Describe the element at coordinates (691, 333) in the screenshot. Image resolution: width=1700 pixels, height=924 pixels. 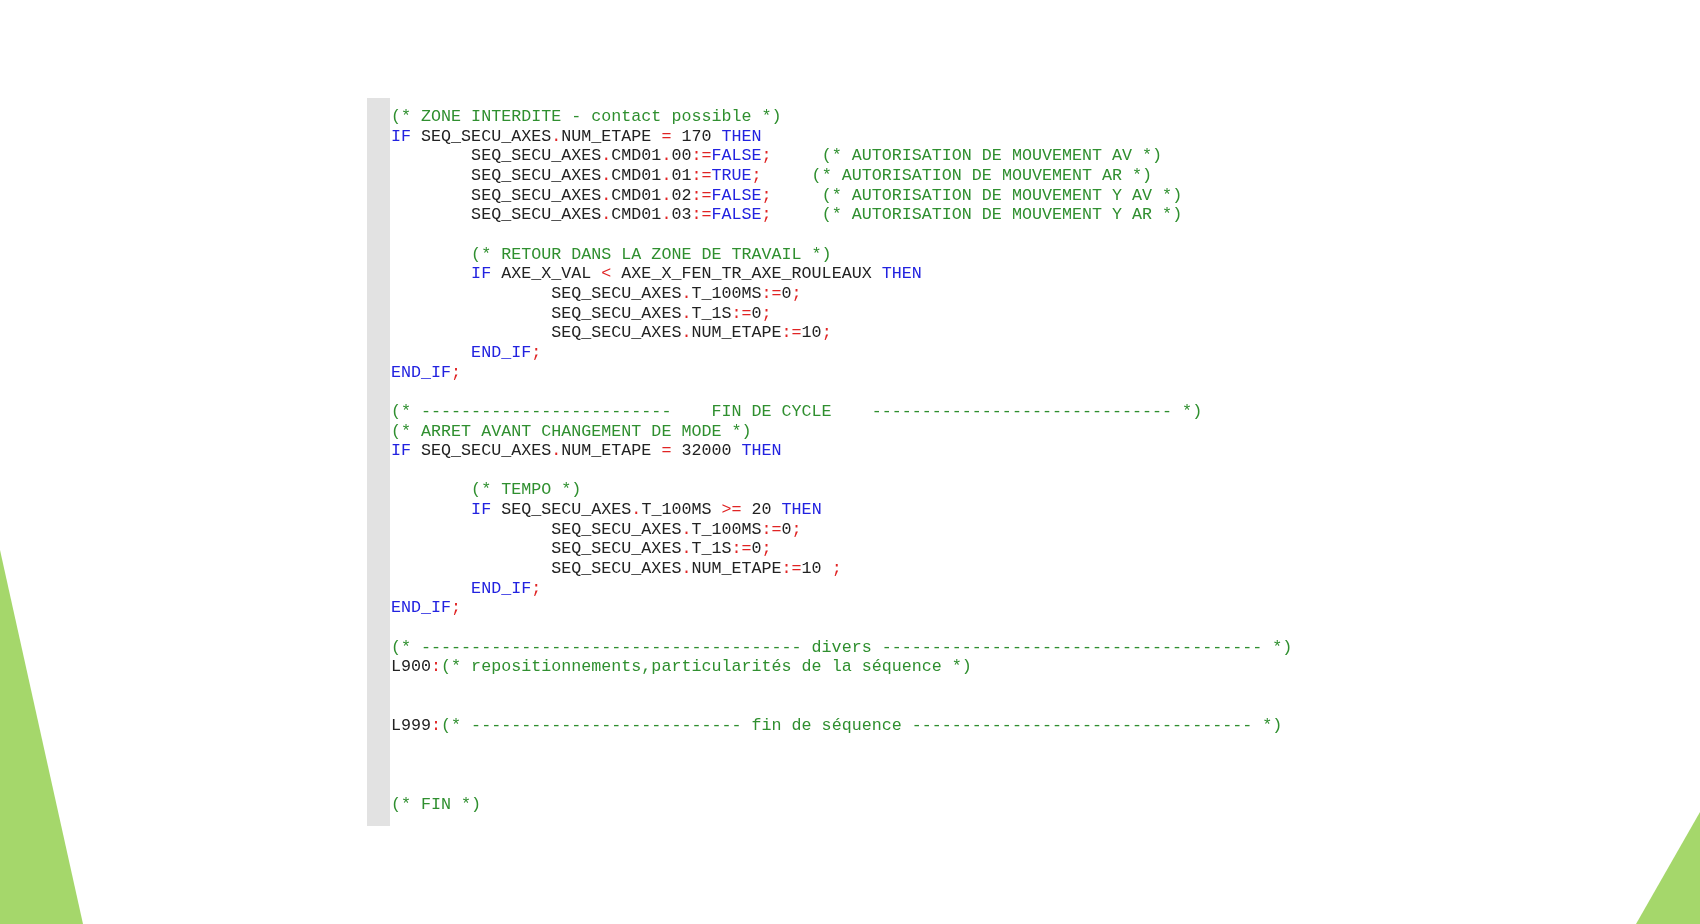
I see `code-line: SEQ_SECU_AXES.NUM_ETAPE:=10;` at that location.